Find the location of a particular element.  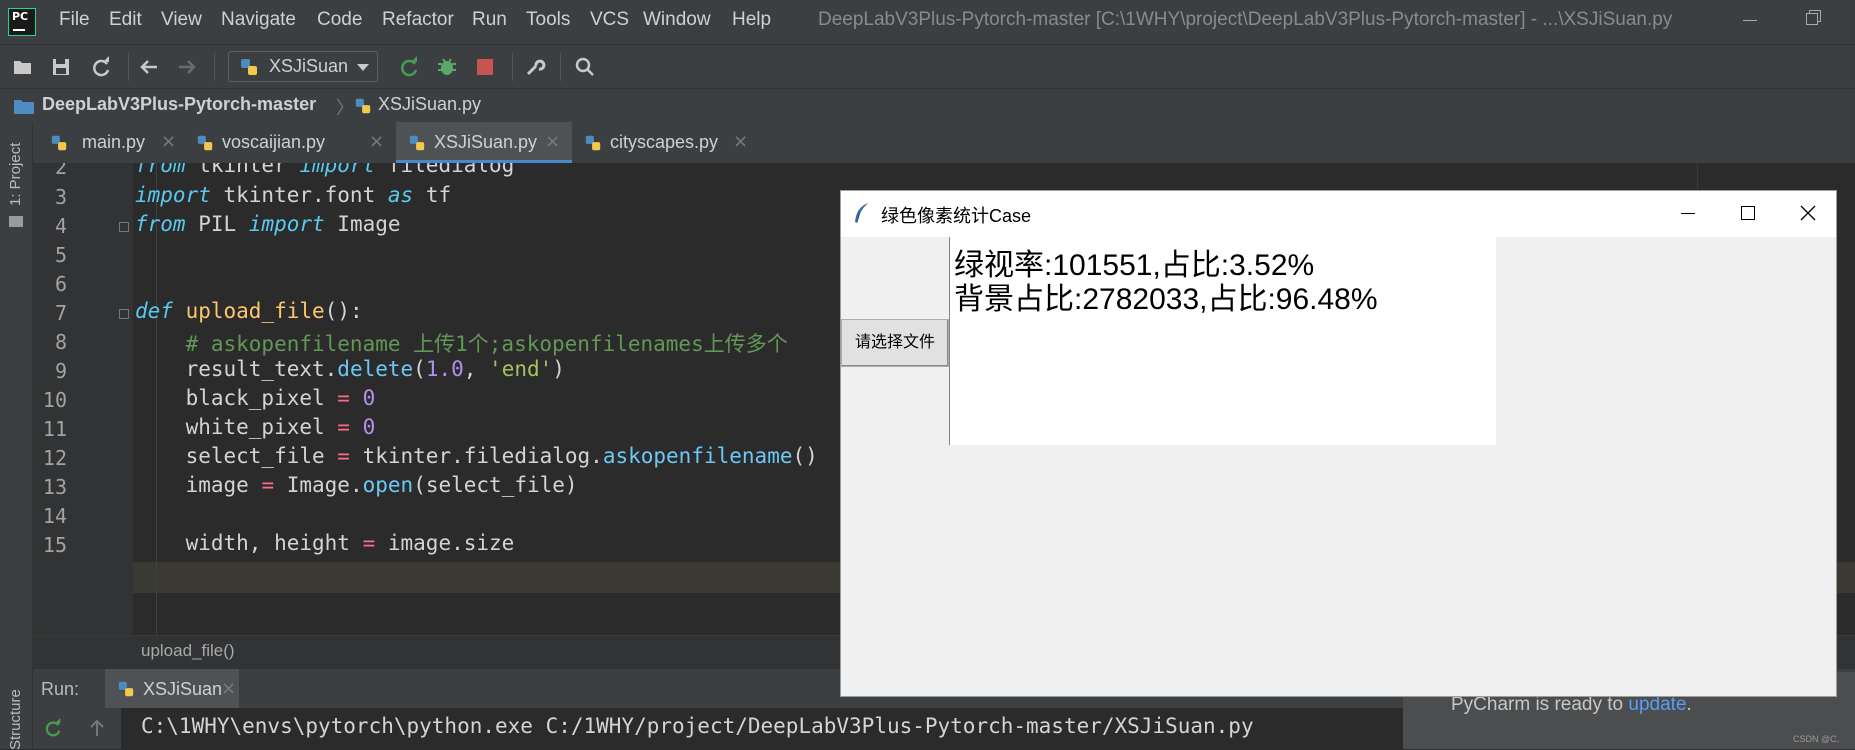

code-line: from PIL import Image is located at coordinates (268, 224).